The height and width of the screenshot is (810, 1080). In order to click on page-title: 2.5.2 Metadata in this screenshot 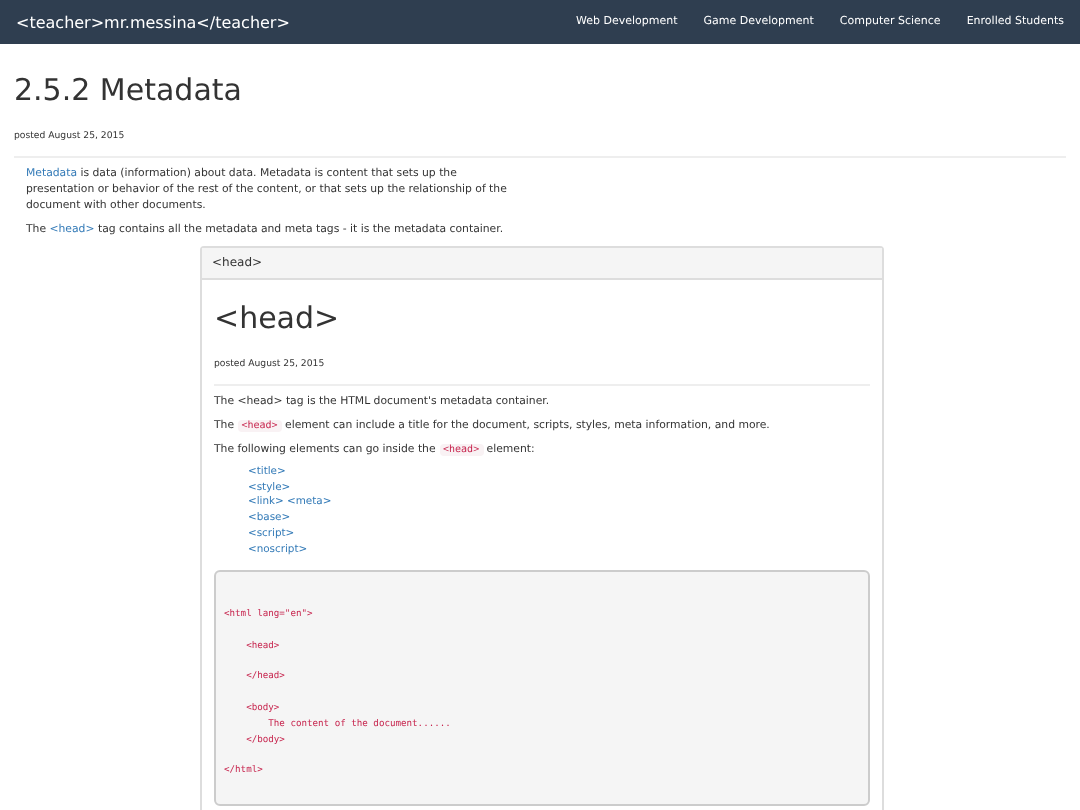, I will do `click(129, 90)`.